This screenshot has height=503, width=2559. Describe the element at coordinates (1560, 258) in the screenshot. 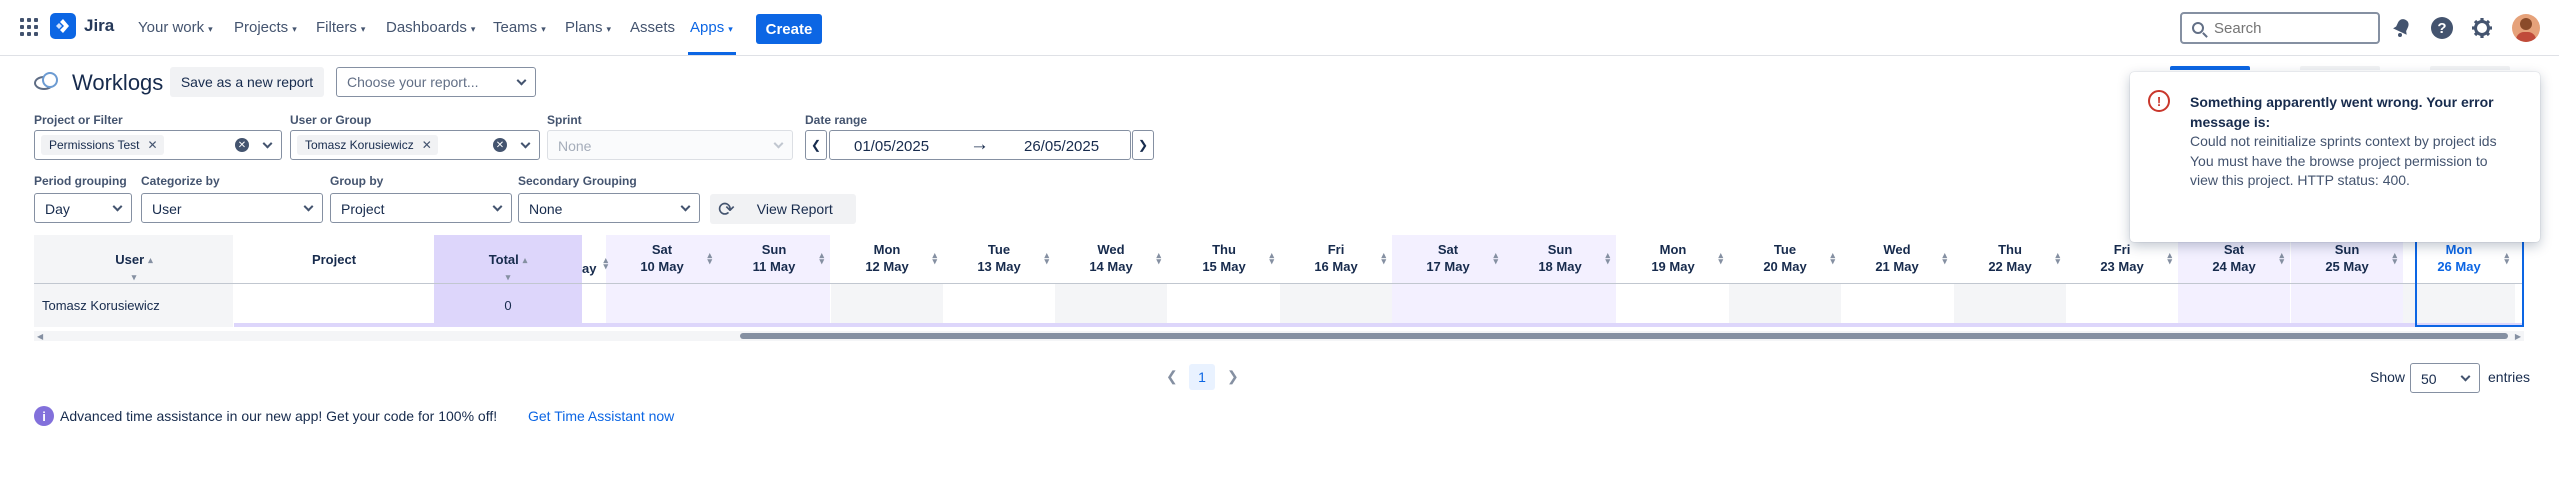

I see `col-header-day: Sun 18 May ▴ ▾` at that location.